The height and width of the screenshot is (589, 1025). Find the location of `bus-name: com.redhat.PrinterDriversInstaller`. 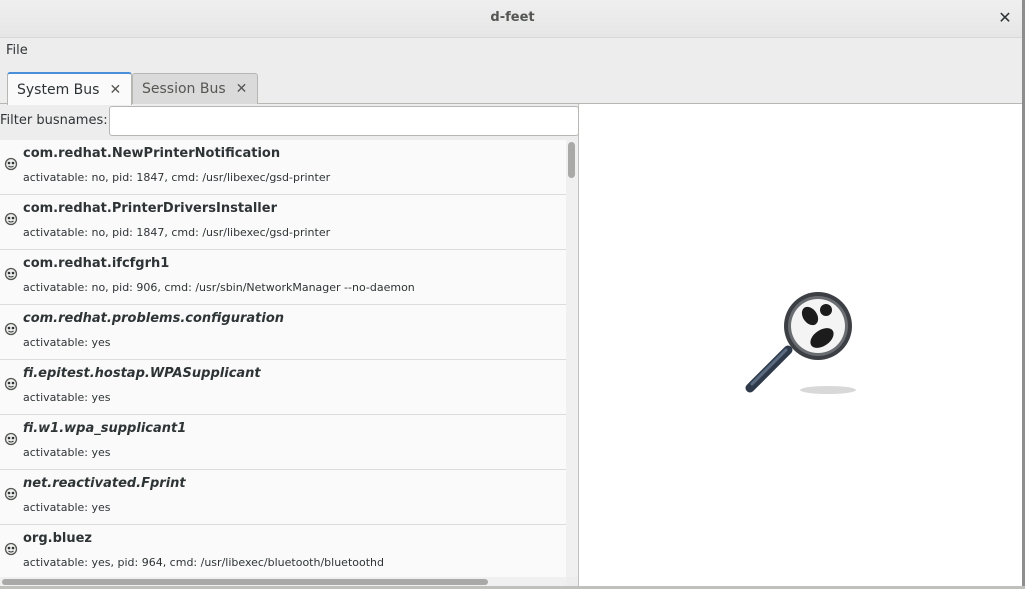

bus-name: com.redhat.PrinterDriversInstaller is located at coordinates (150, 208).